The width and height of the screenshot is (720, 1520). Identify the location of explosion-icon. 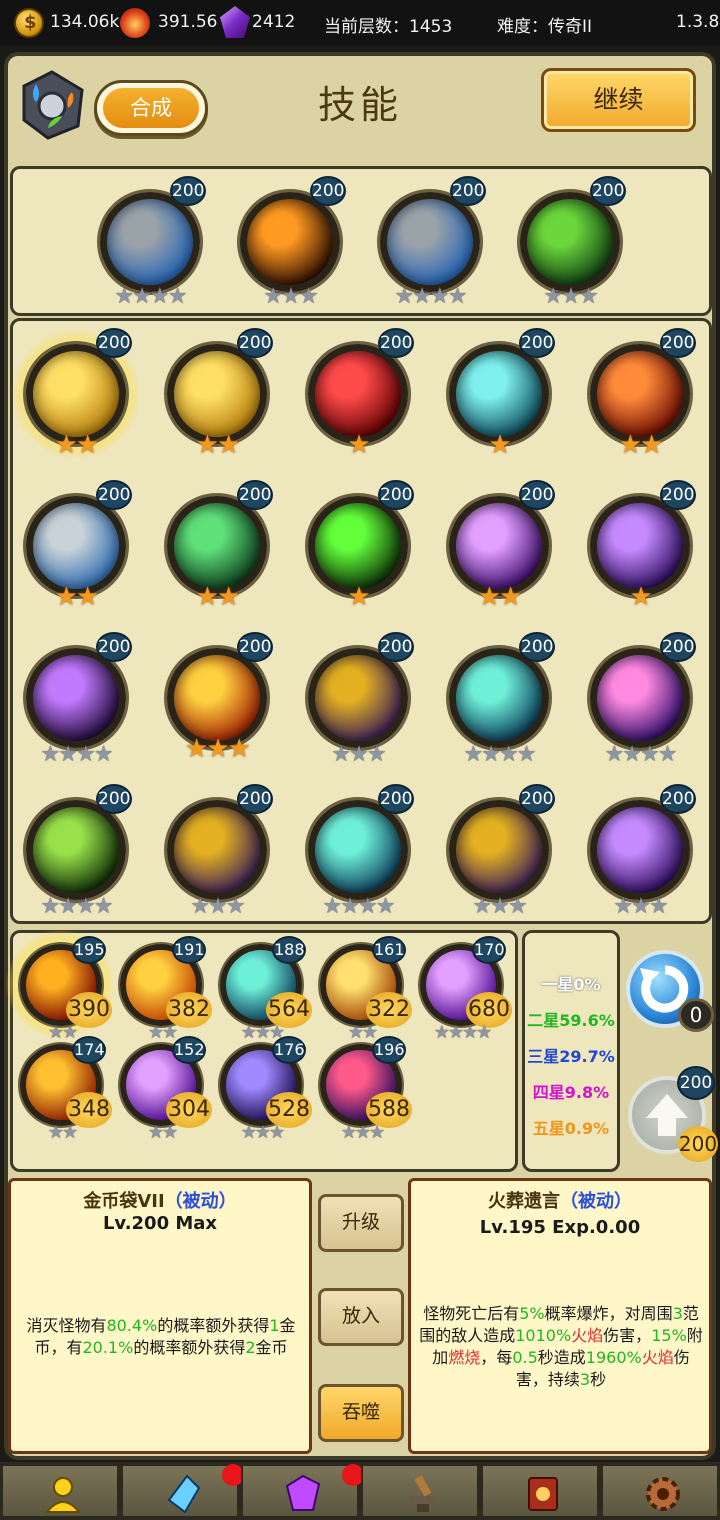
(217, 698).